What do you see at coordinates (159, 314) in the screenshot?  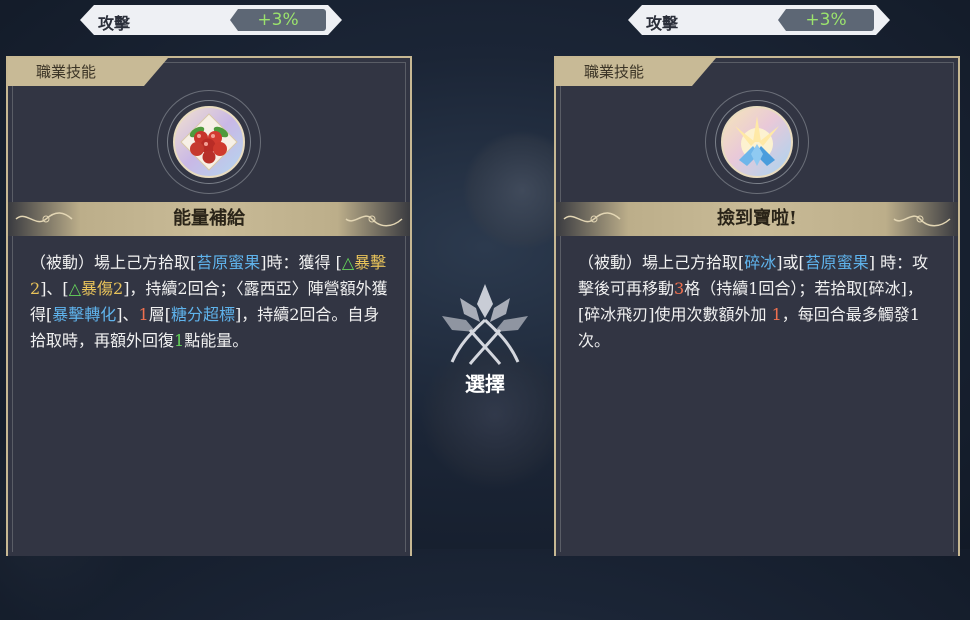 I see `desc-text: 層[` at bounding box center [159, 314].